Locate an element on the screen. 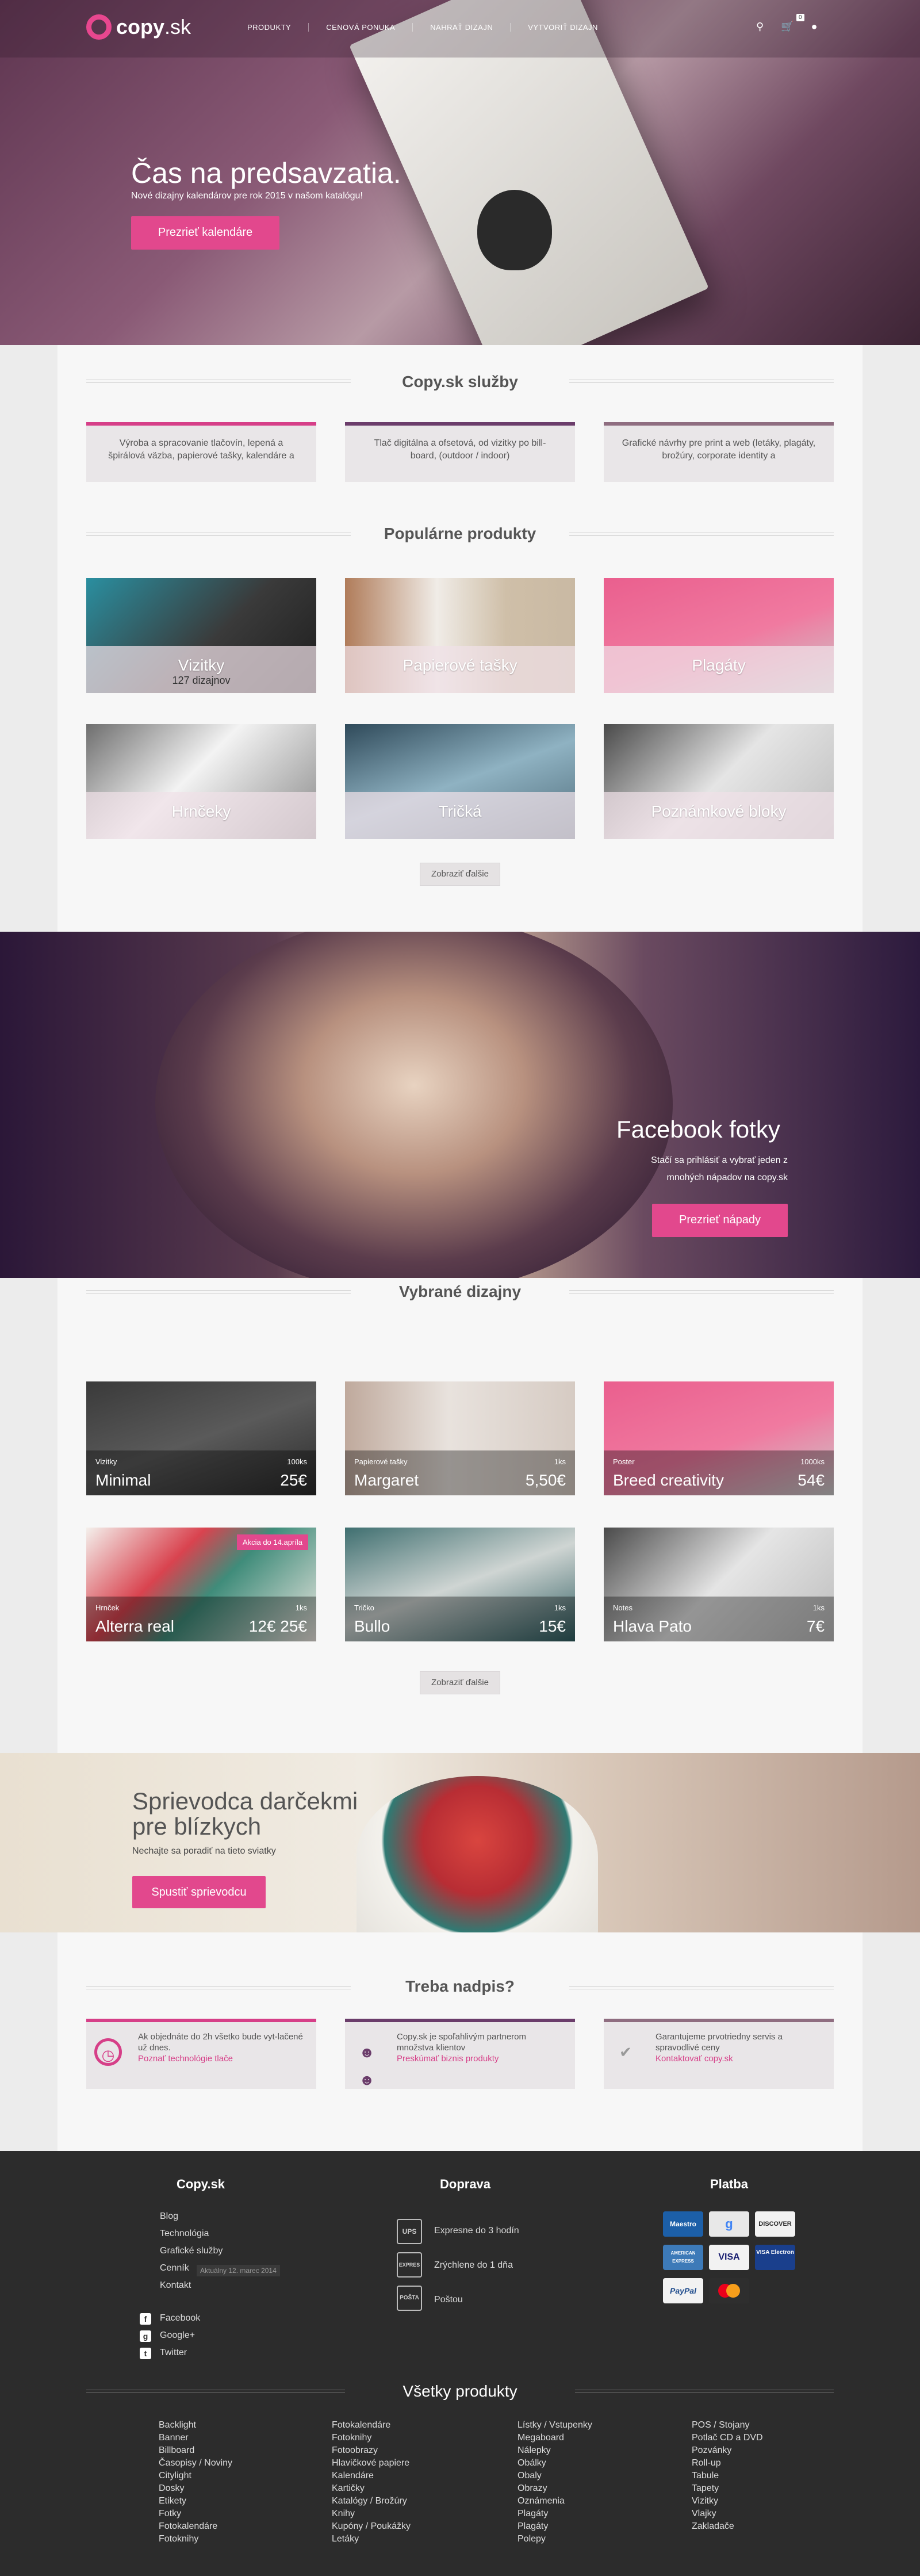 This screenshot has width=920, height=2576. product-link: Hlavičkové papiere is located at coordinates (371, 2463).